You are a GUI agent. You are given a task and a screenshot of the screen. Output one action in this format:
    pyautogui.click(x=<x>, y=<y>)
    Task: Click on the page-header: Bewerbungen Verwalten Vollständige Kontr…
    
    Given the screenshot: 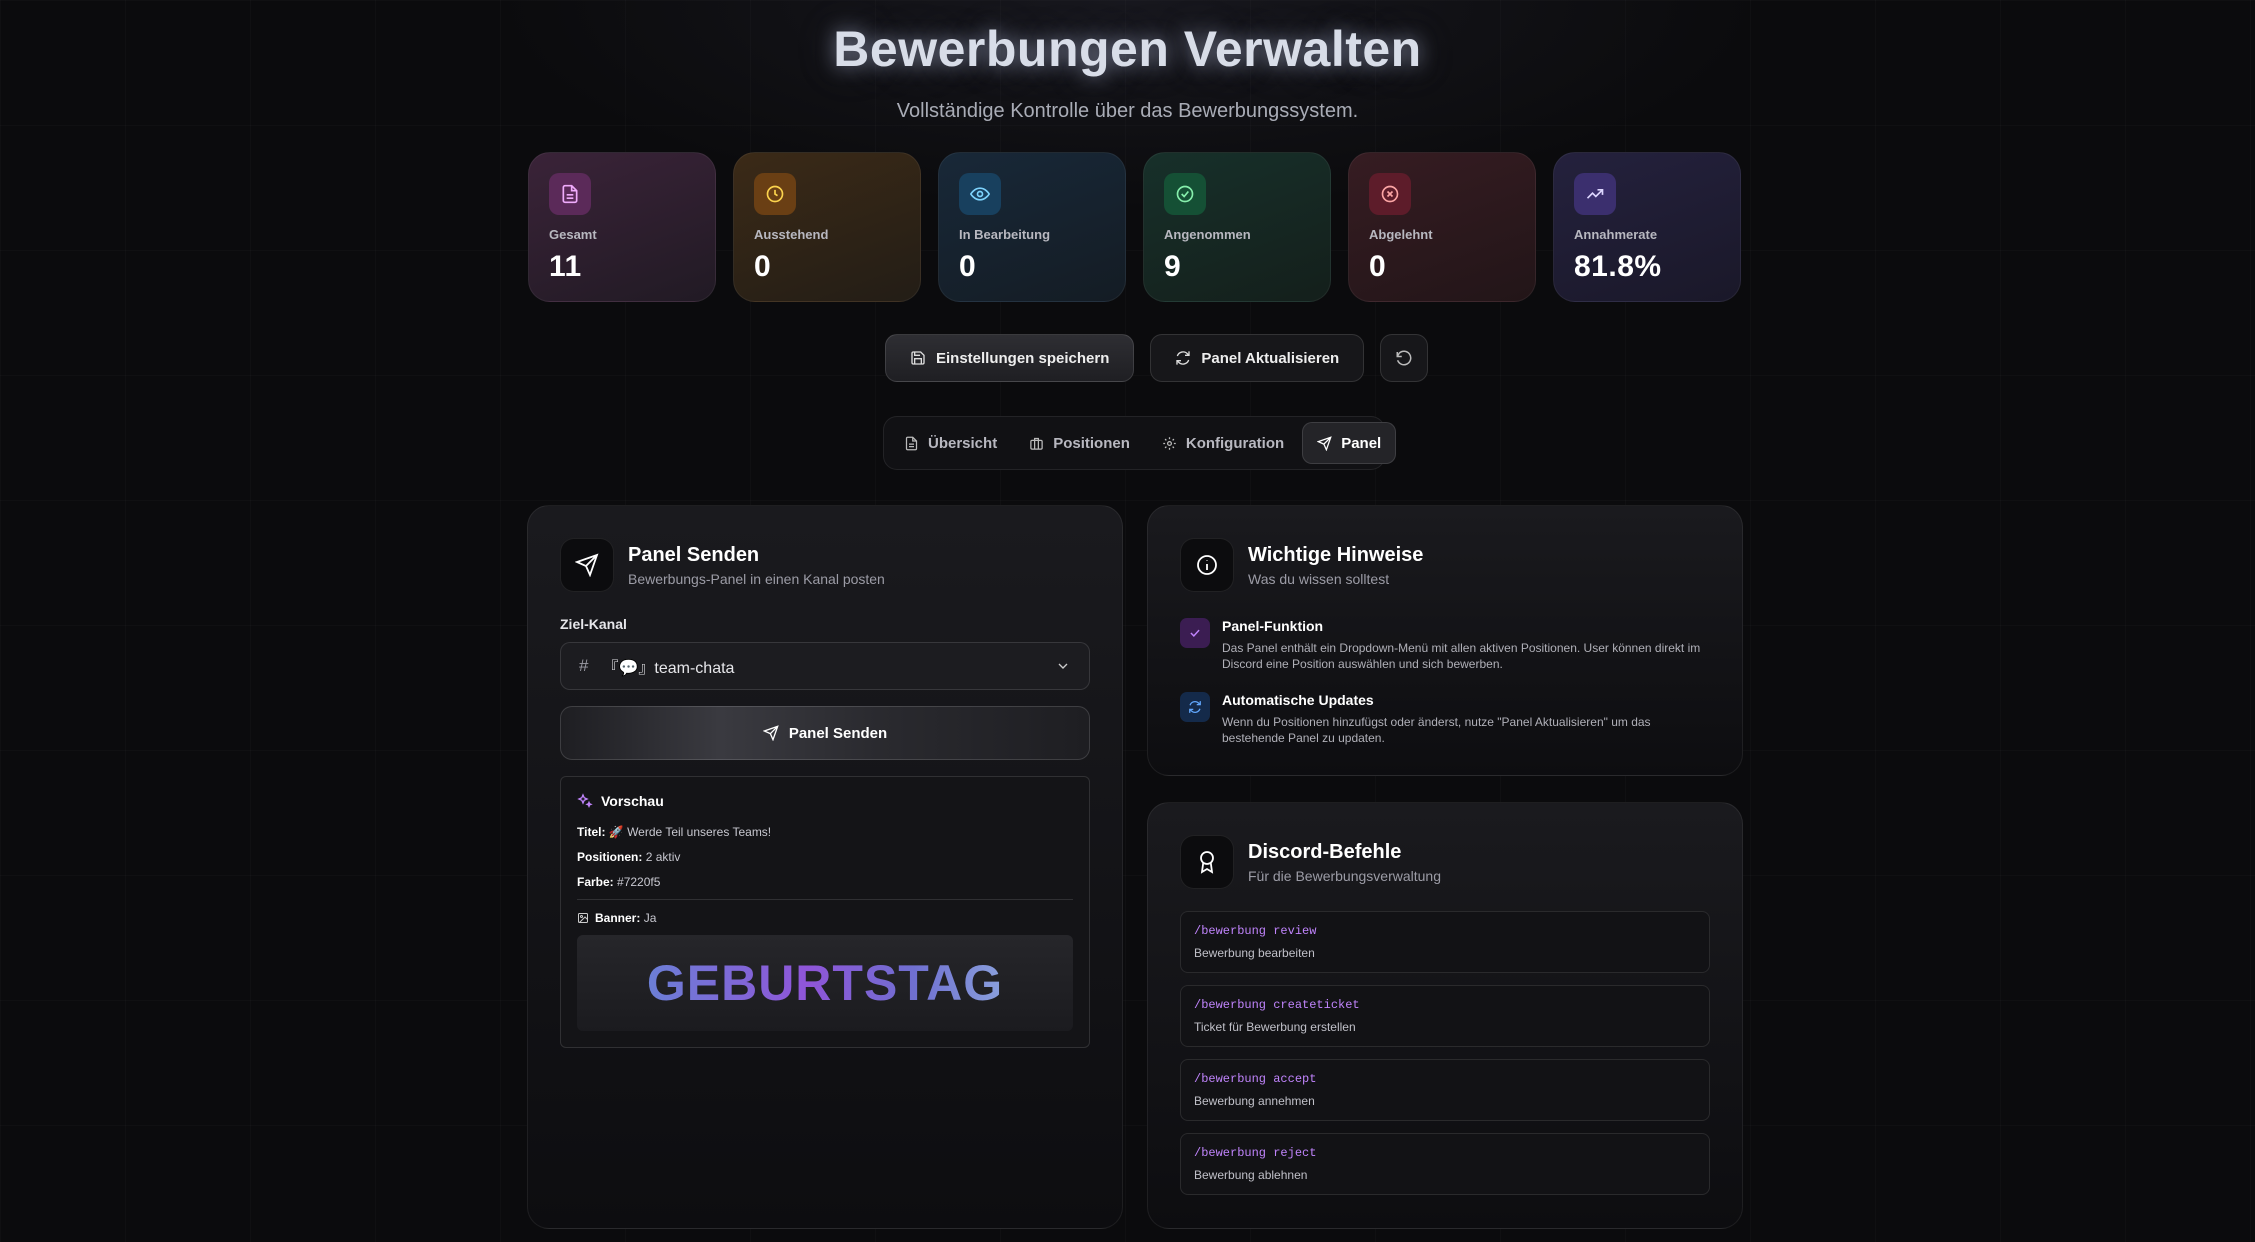 What is the action you would take?
    pyautogui.click(x=1127, y=71)
    